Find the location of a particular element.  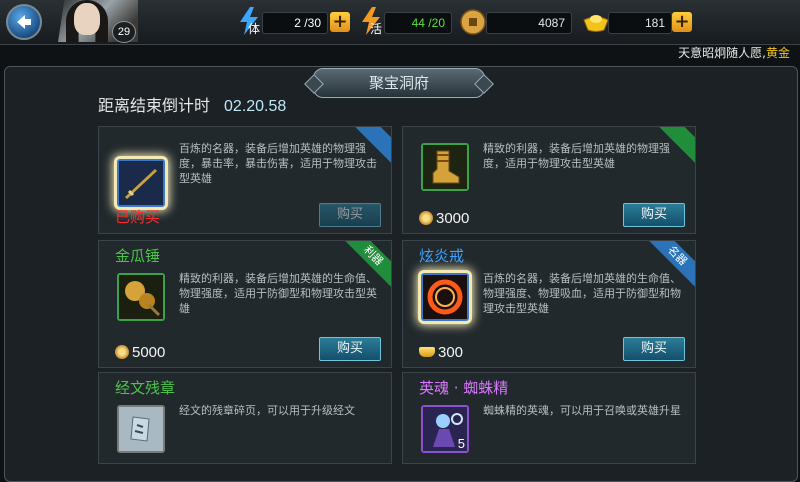

boots-icon is located at coordinates (445, 167).